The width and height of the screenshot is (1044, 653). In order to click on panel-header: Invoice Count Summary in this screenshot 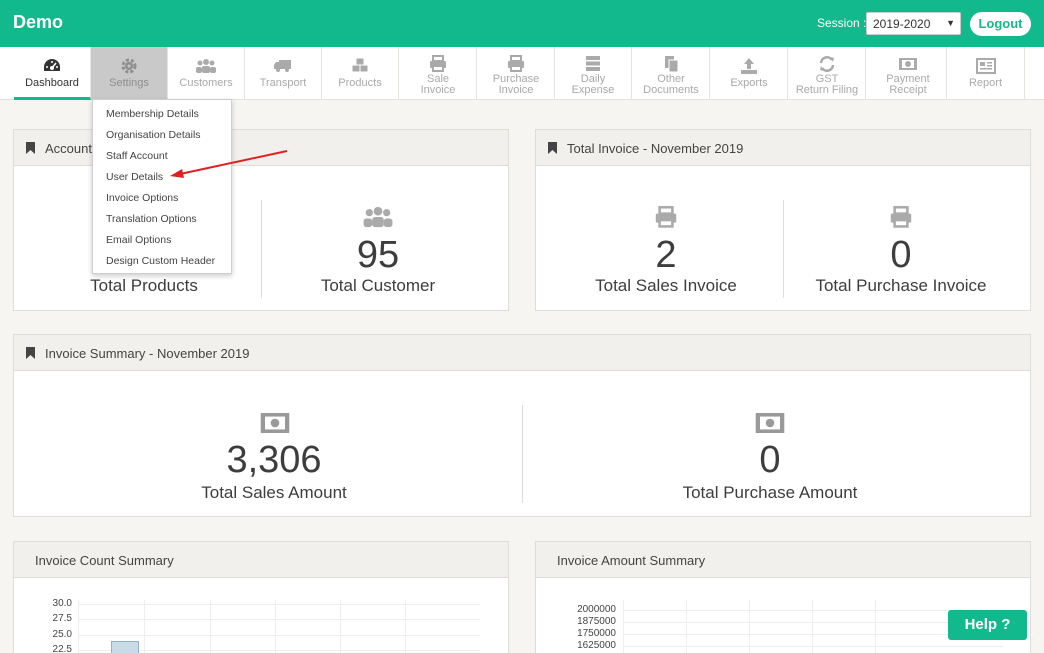, I will do `click(261, 560)`.